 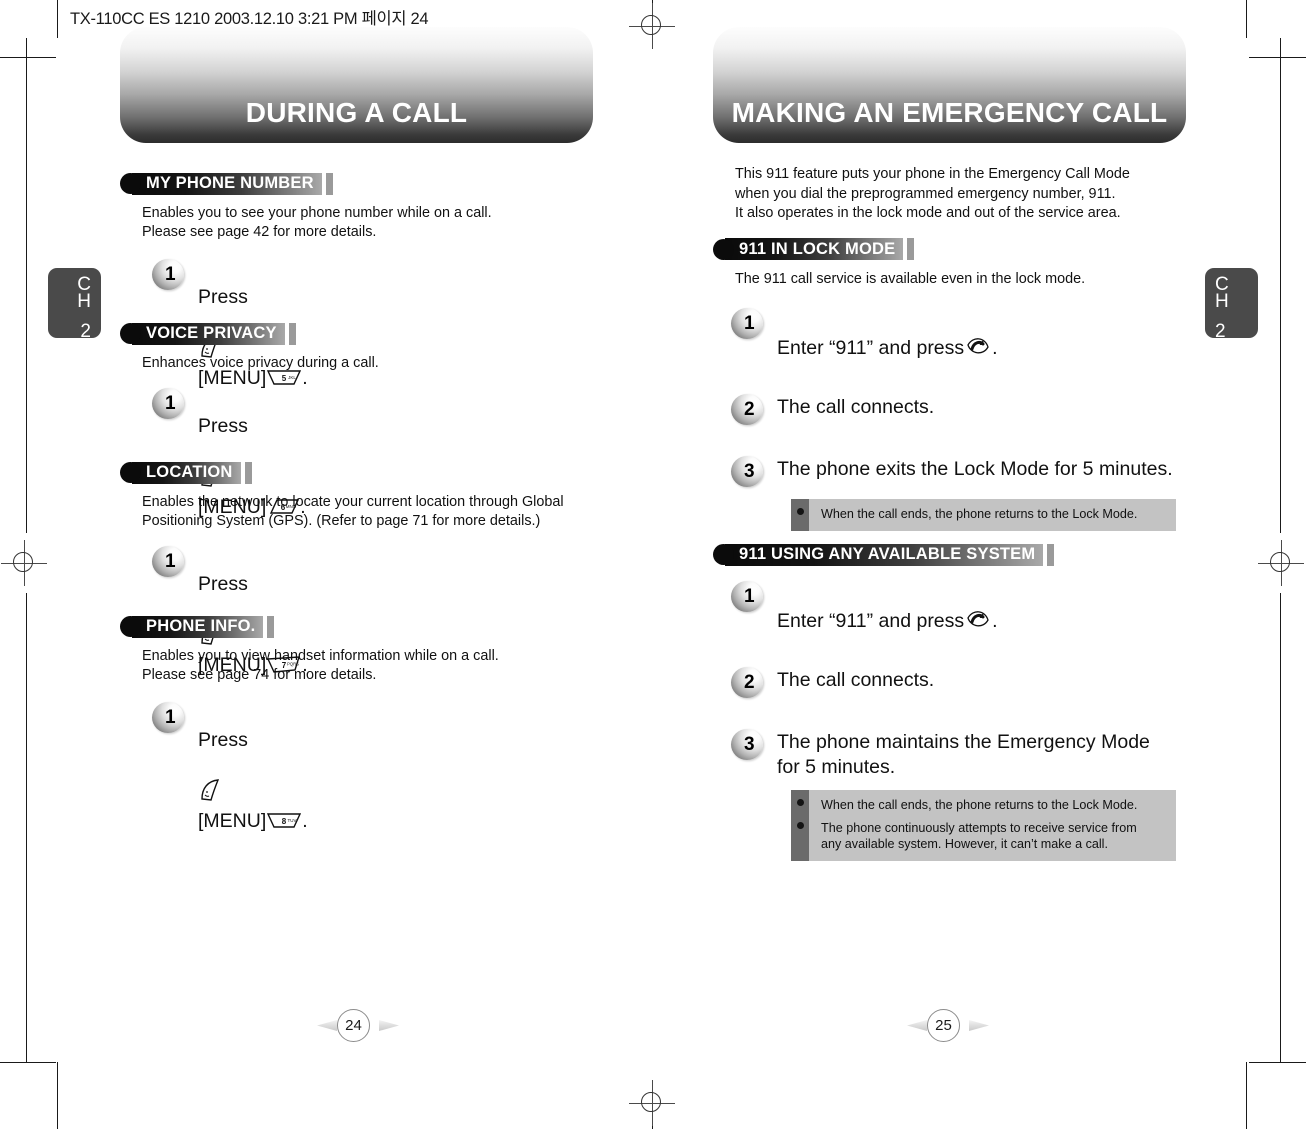 What do you see at coordinates (305, 821) in the screenshot?
I see `step-suffix: .` at bounding box center [305, 821].